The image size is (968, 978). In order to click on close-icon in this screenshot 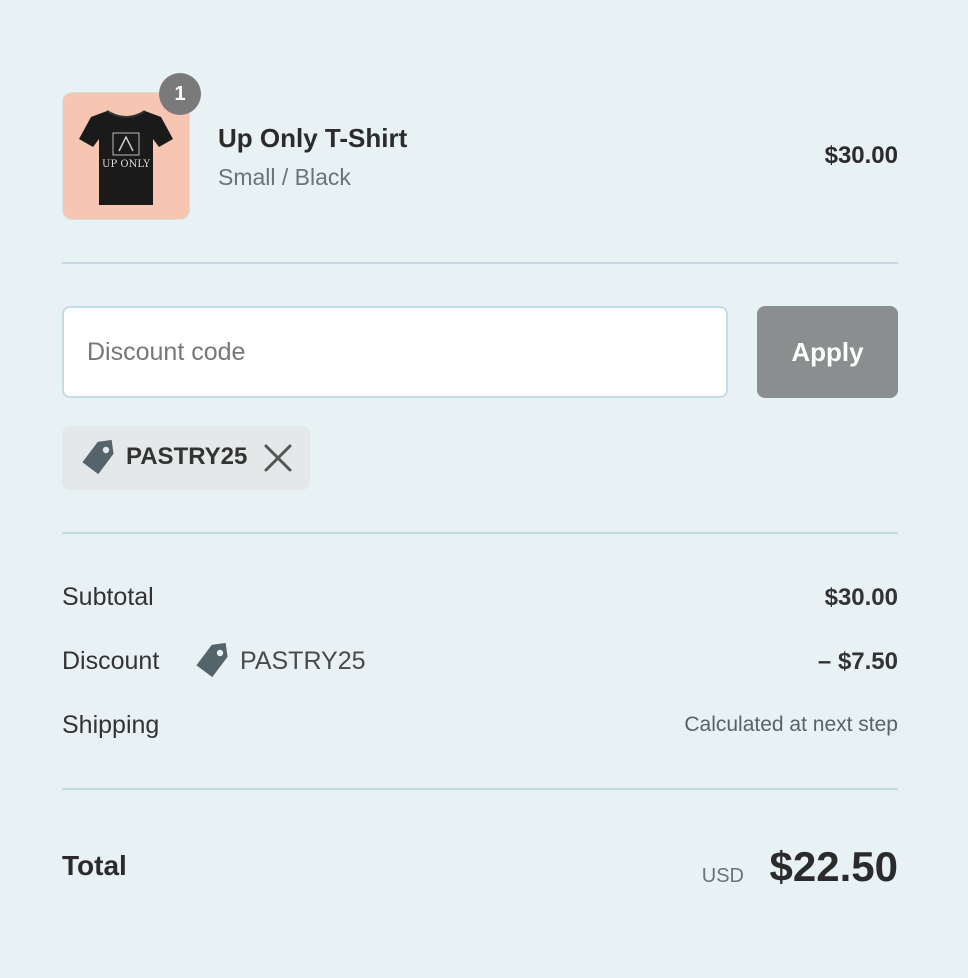, I will do `click(278, 458)`.